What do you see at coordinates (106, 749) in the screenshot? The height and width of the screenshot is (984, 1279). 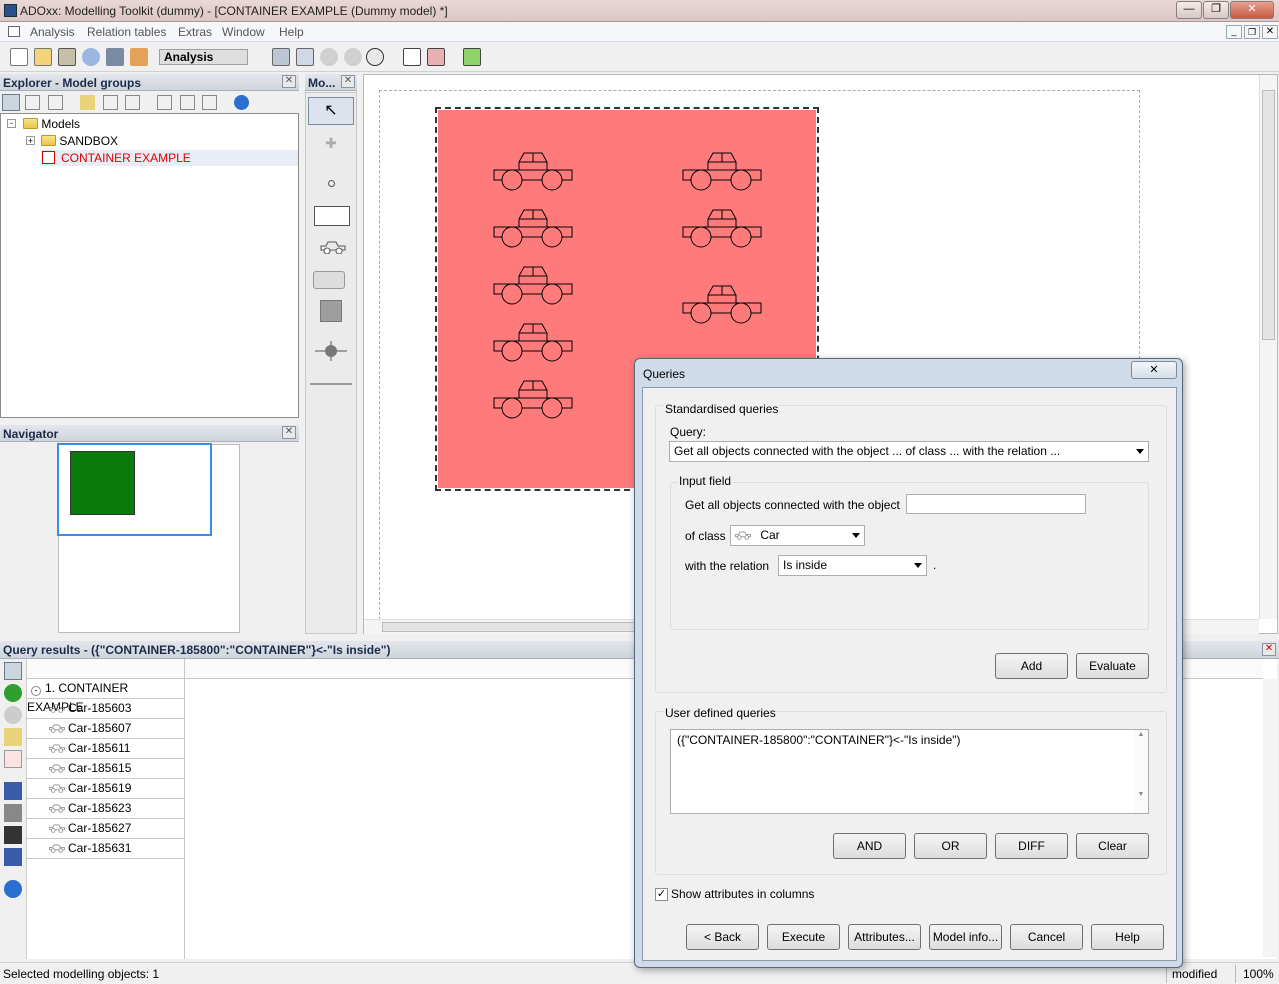 I see `table-row: Car-185611` at bounding box center [106, 749].